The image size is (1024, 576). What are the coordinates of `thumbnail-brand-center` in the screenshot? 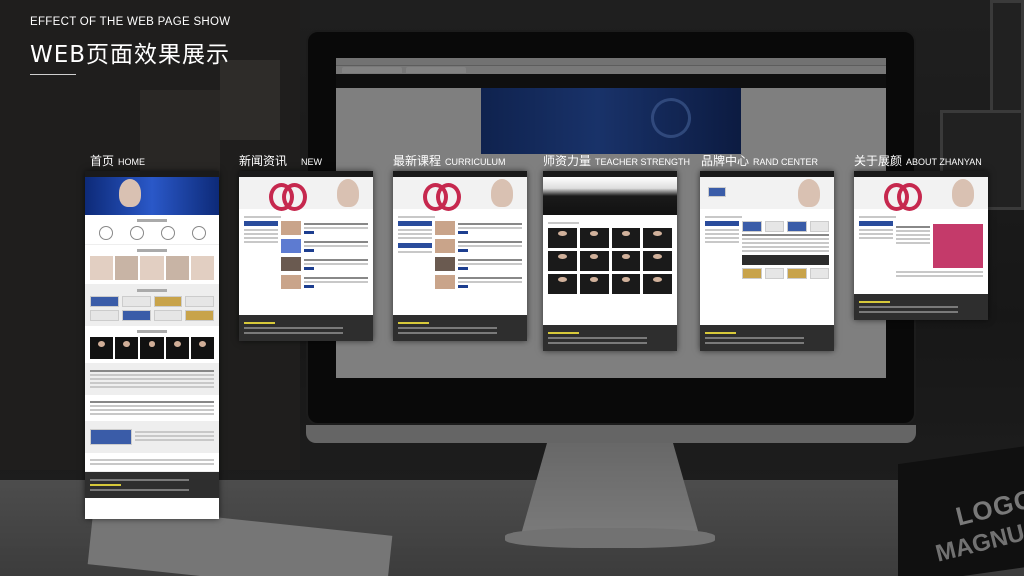 It's located at (767, 261).